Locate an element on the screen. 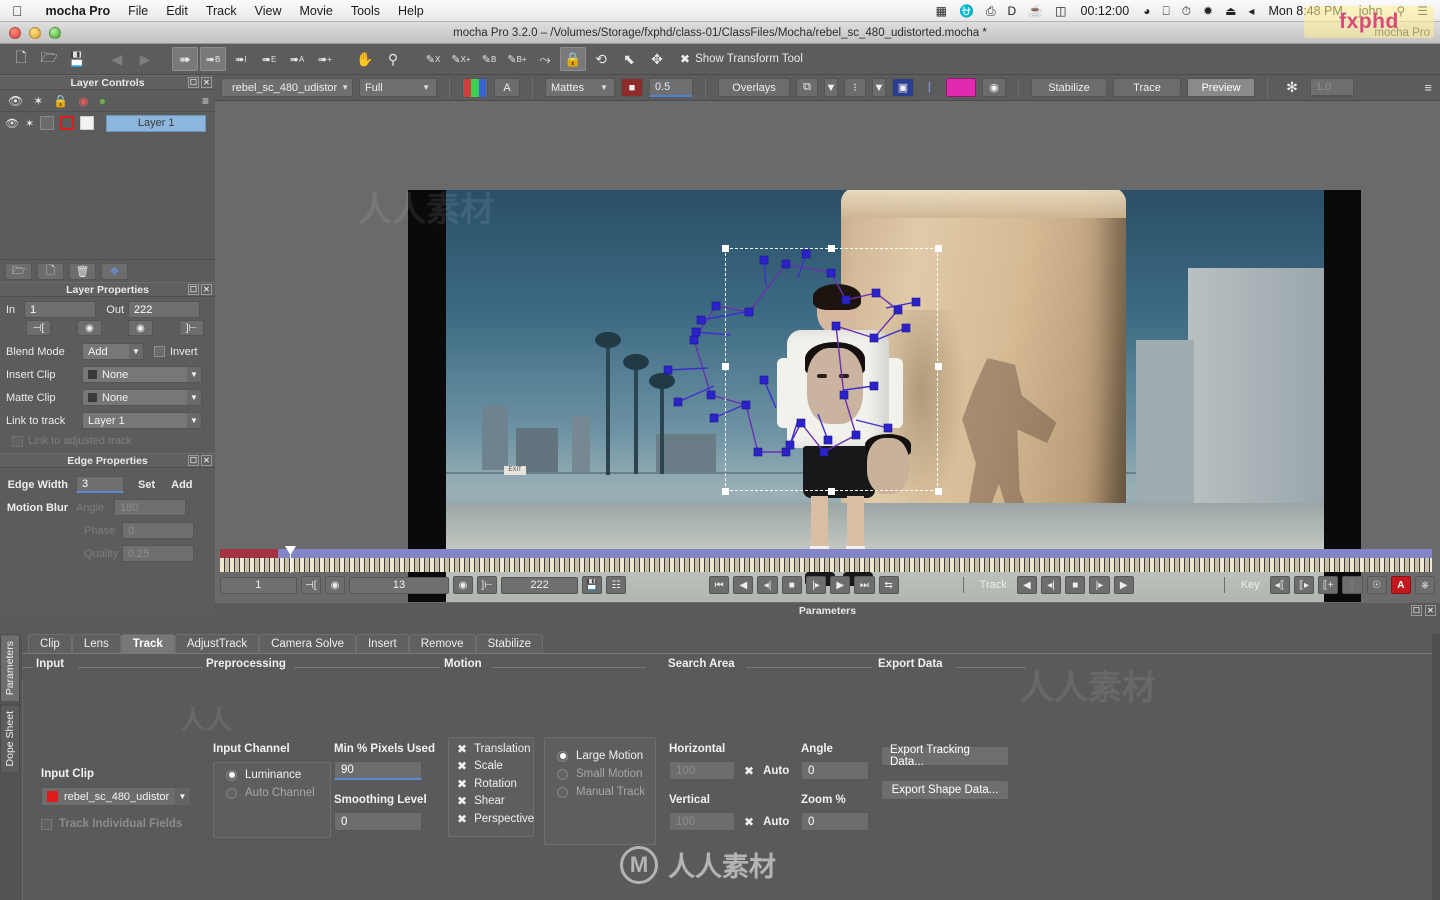 Image resolution: width=1440 pixels, height=900 pixels. link-lock-tool-icon: 🔒 is located at coordinates (573, 59).